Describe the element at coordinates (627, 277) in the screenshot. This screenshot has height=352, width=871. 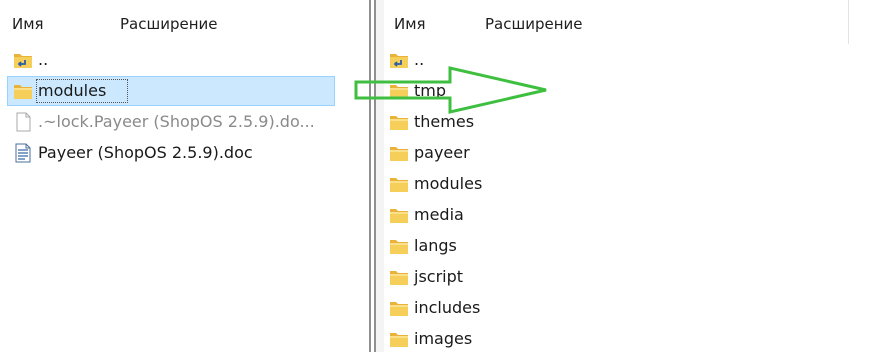
I see `file-list-item: jscript` at that location.